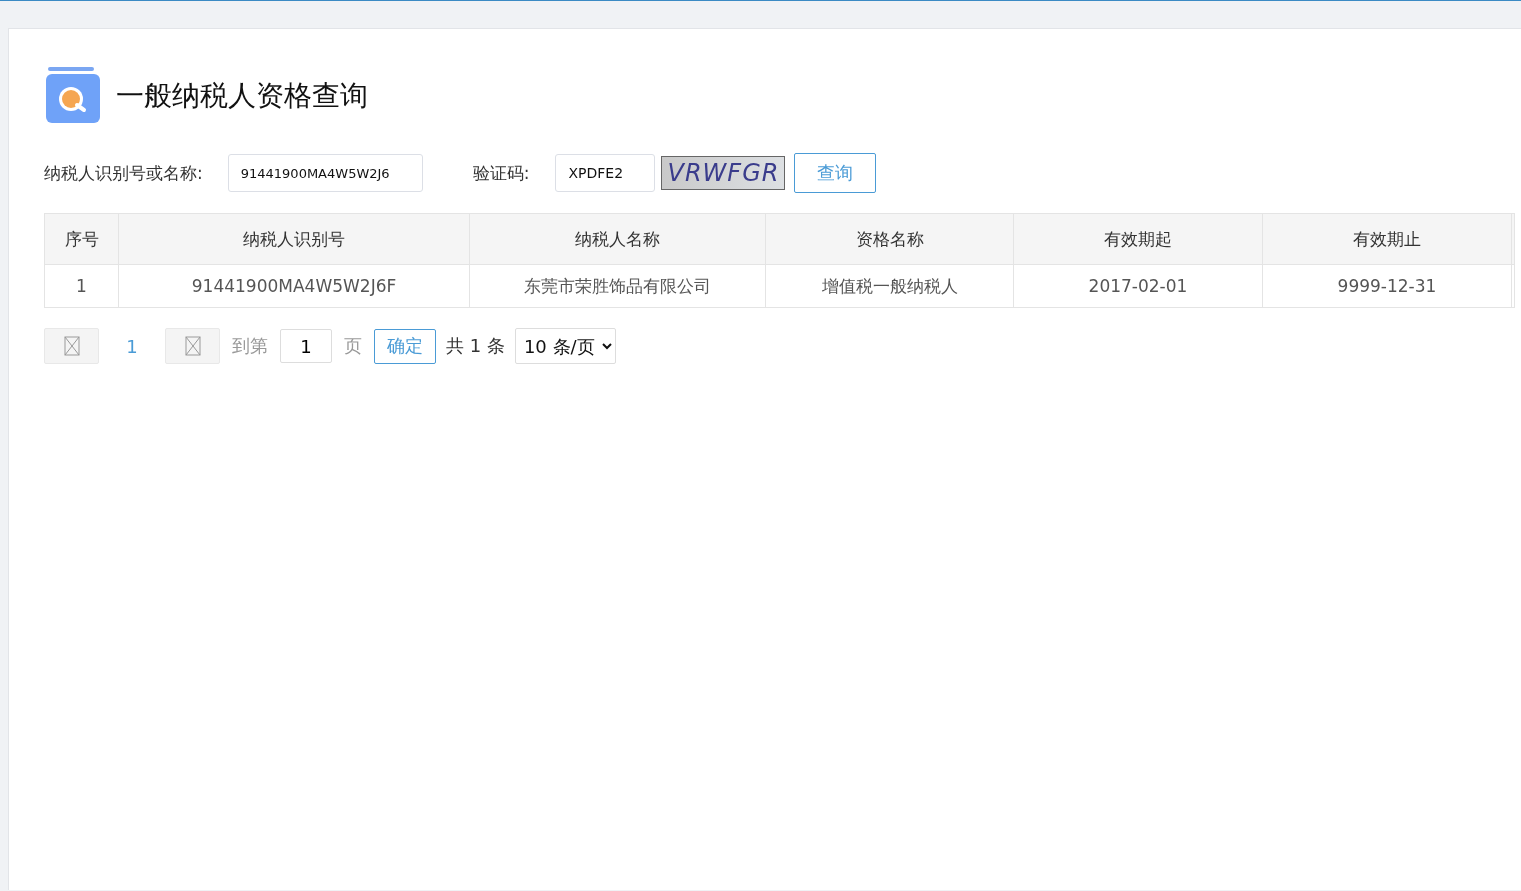  I want to click on table-cell: 9999-12-31, so click(1387, 286).